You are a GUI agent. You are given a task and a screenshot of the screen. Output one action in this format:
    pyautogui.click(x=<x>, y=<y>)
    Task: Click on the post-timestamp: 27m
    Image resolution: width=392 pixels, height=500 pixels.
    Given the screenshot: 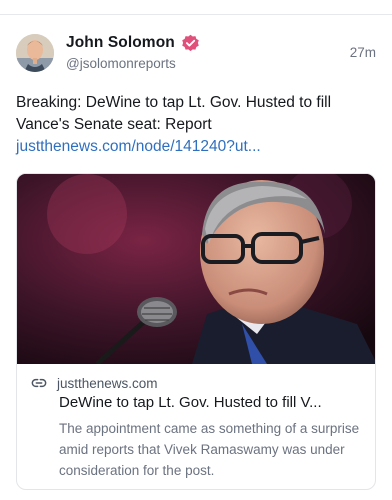 What is the action you would take?
    pyautogui.click(x=363, y=52)
    